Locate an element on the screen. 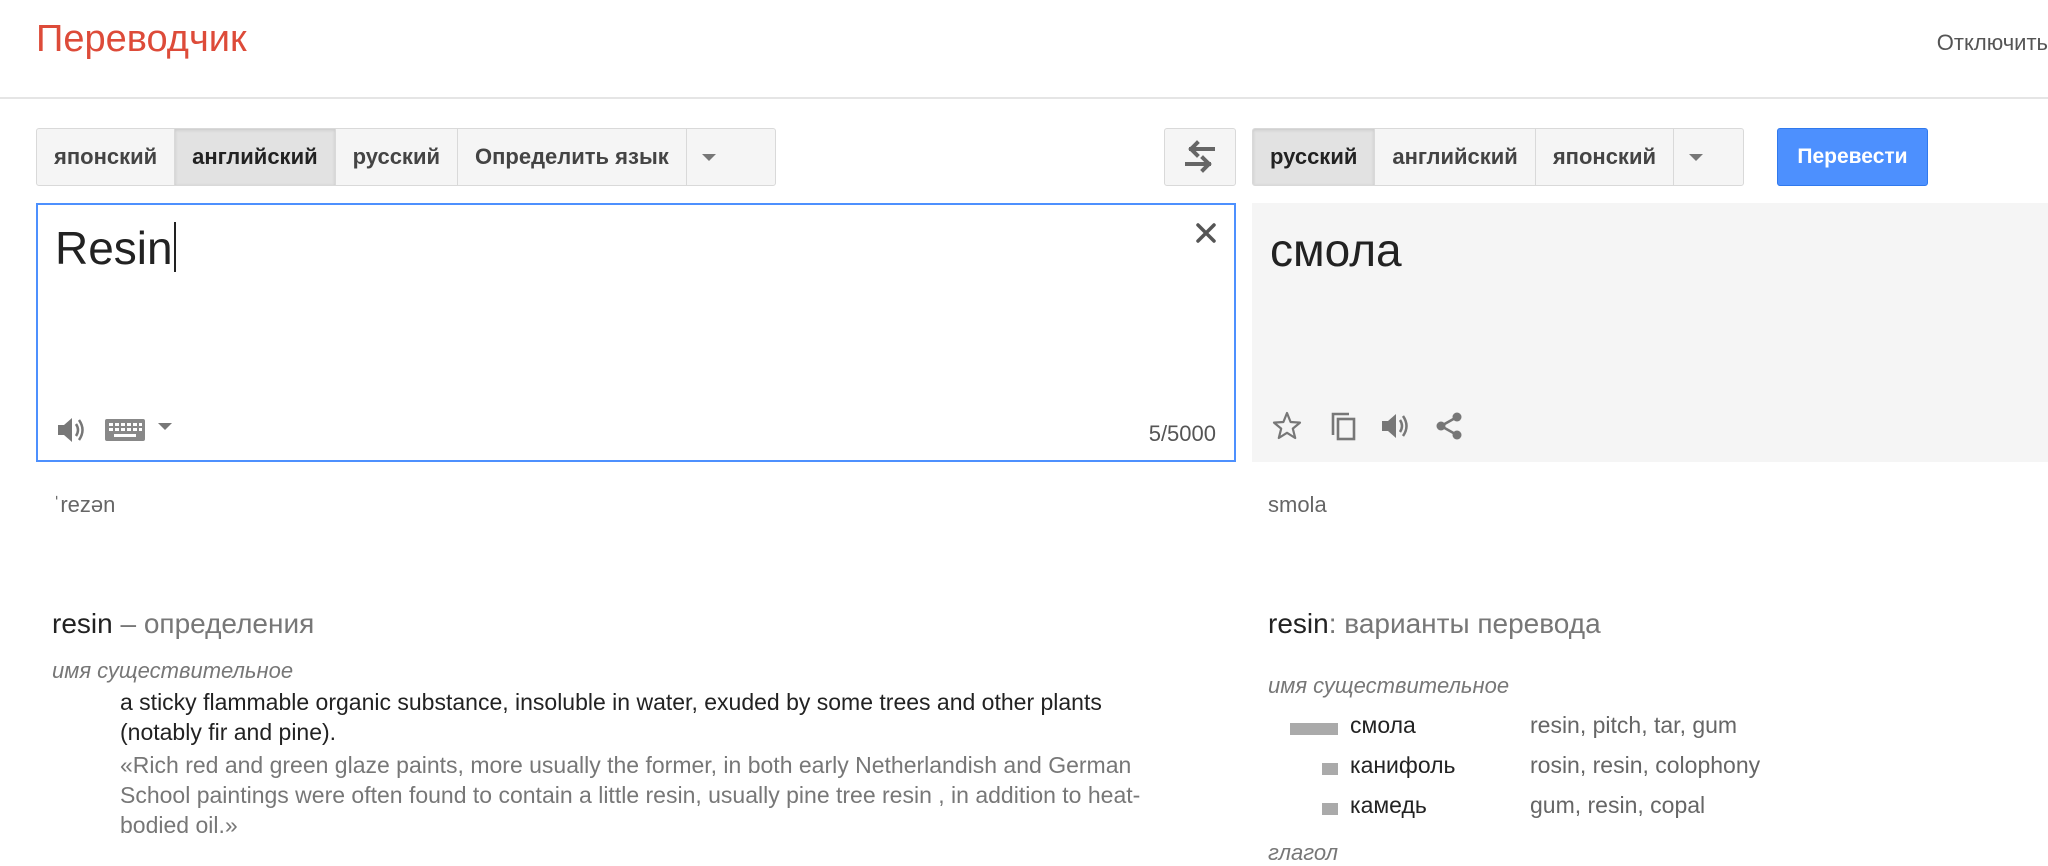 The height and width of the screenshot is (866, 2048). swap-icon is located at coordinates (1200, 156).